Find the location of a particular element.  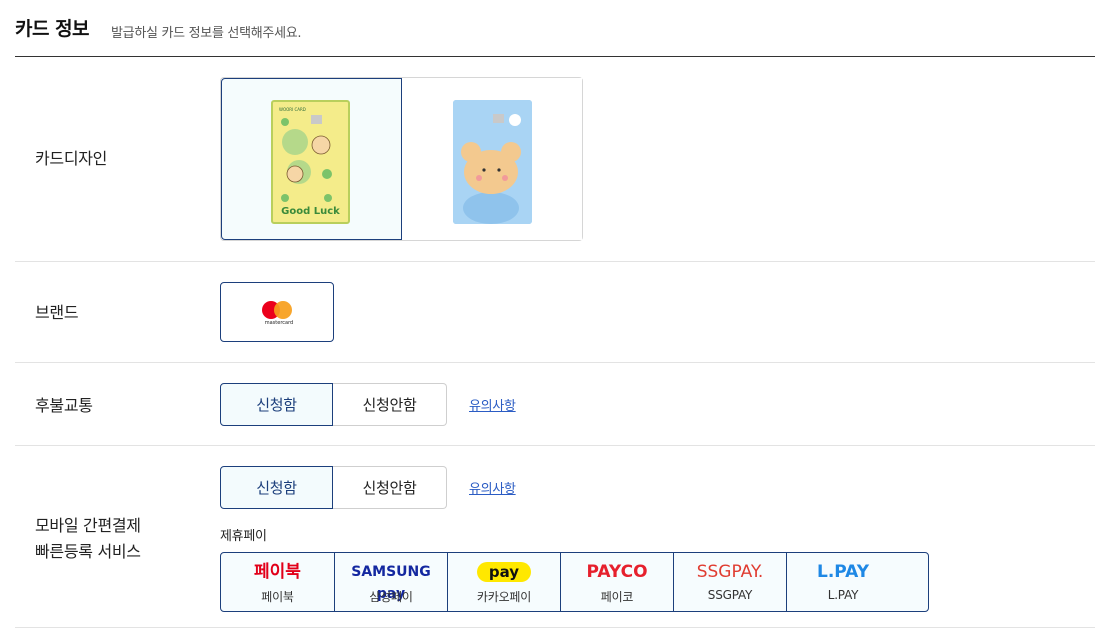

kakao-pay-logo: pay is located at coordinates (504, 572).